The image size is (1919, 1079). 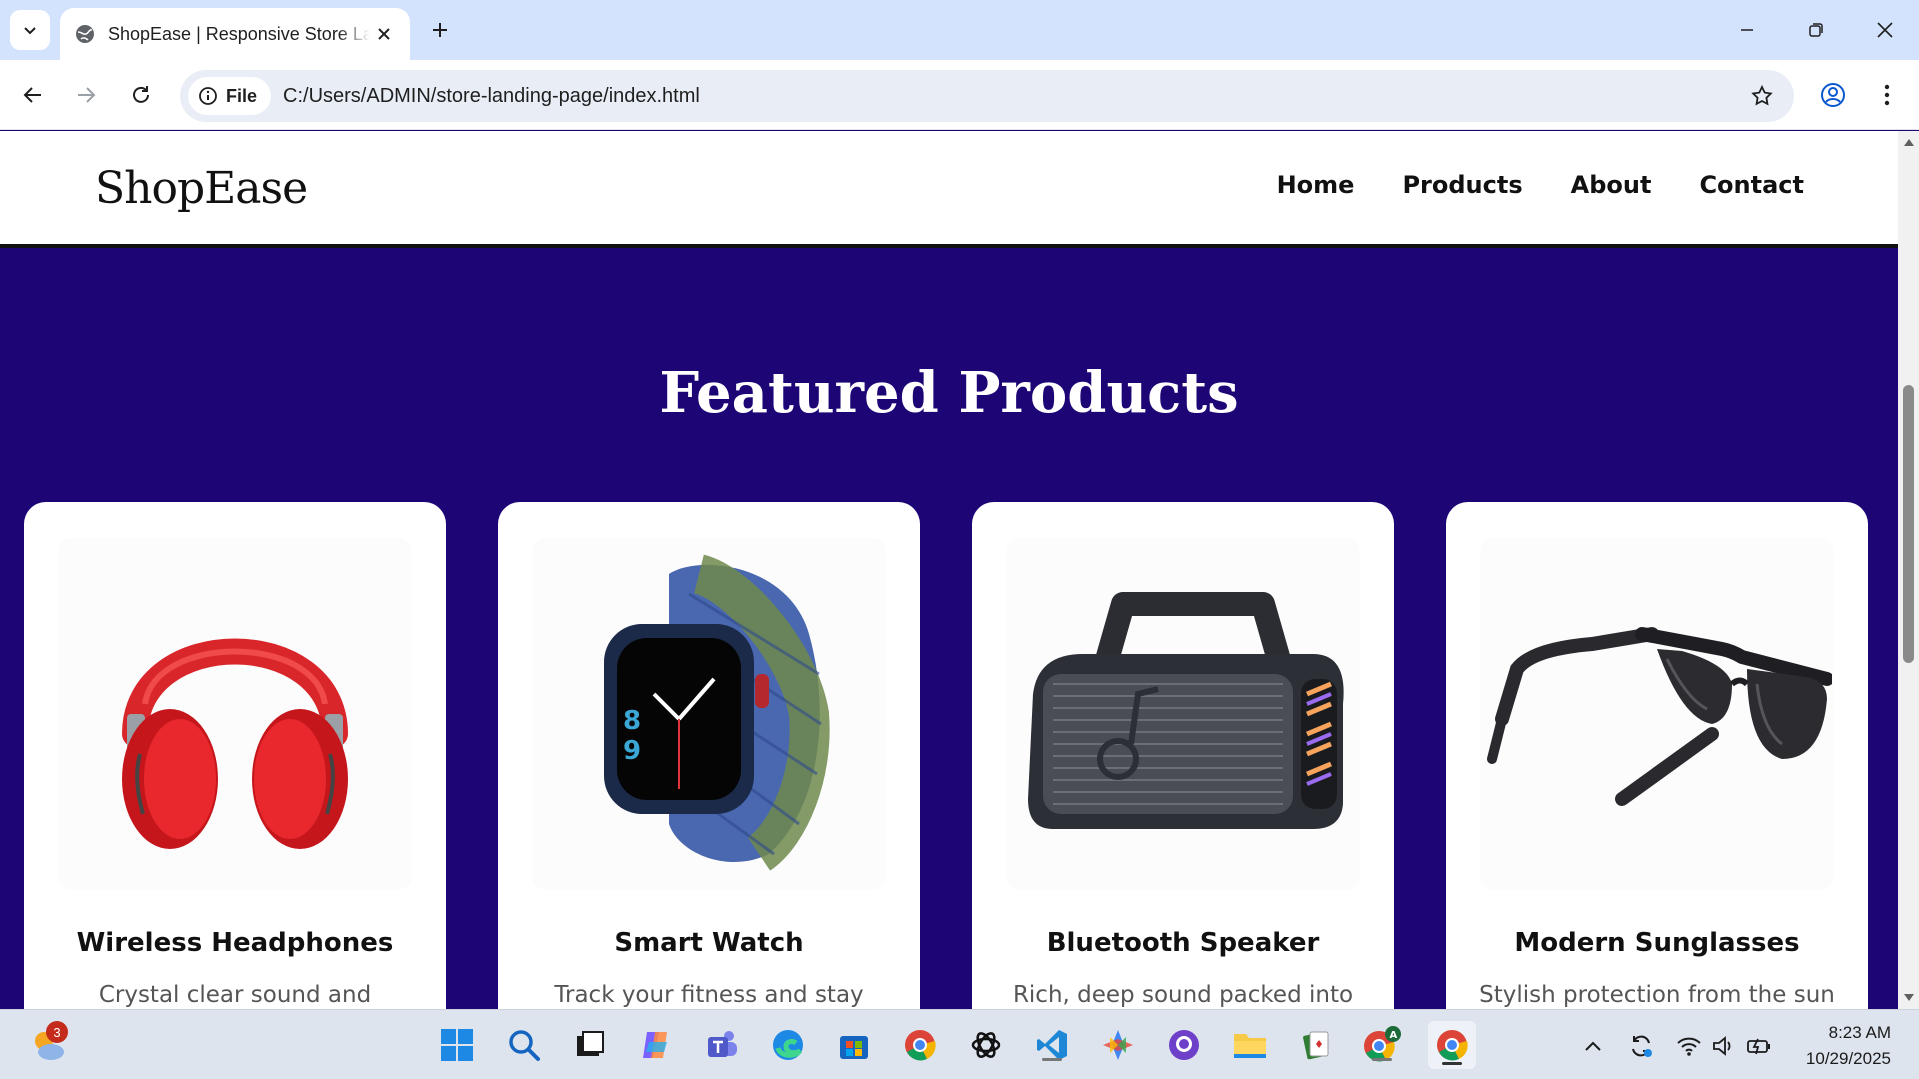 I want to click on search-icon, so click(x=524, y=1045).